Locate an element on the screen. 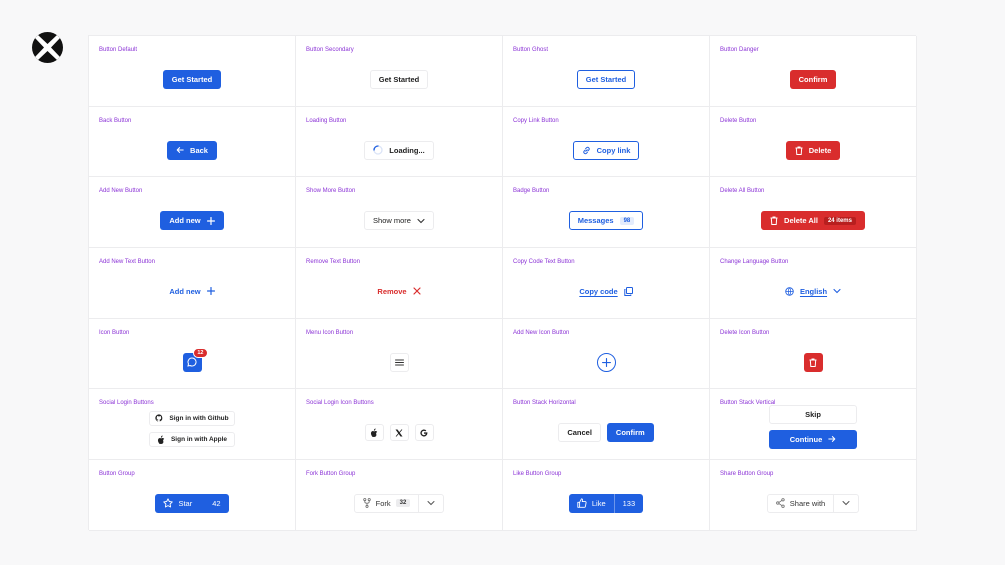  add-new-button: Add new is located at coordinates (192, 221).